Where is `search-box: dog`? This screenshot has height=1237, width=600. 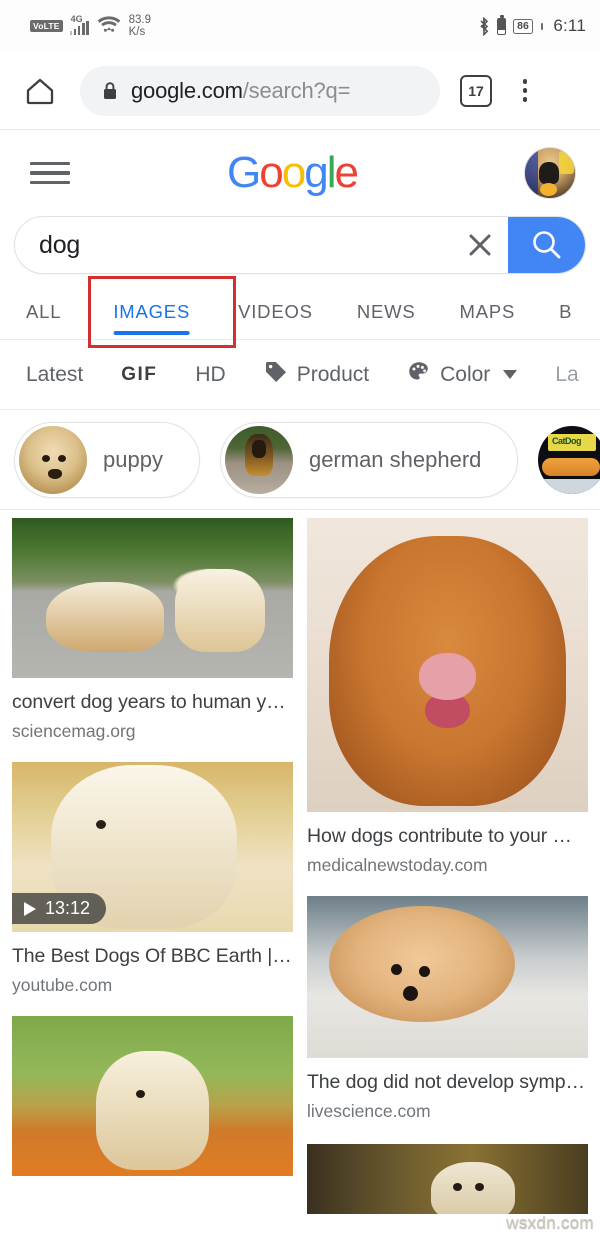
search-box: dog is located at coordinates (300, 245).